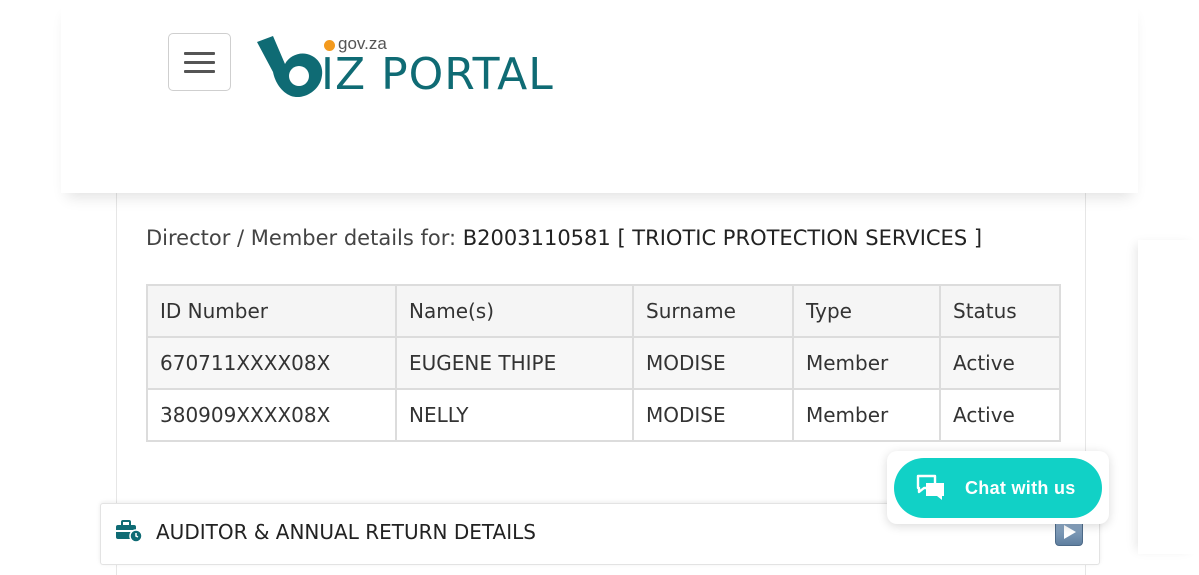  Describe the element at coordinates (437, 74) in the screenshot. I see `logo-wordmark: IZ PORTAL` at that location.